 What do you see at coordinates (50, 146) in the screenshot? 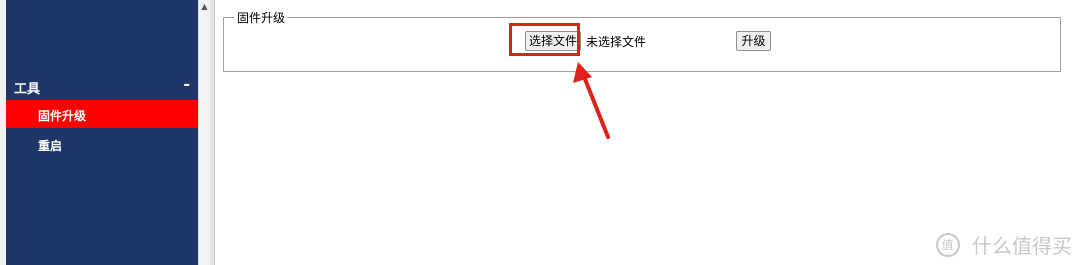
I see `sidebar-item-label: 重启` at bounding box center [50, 146].